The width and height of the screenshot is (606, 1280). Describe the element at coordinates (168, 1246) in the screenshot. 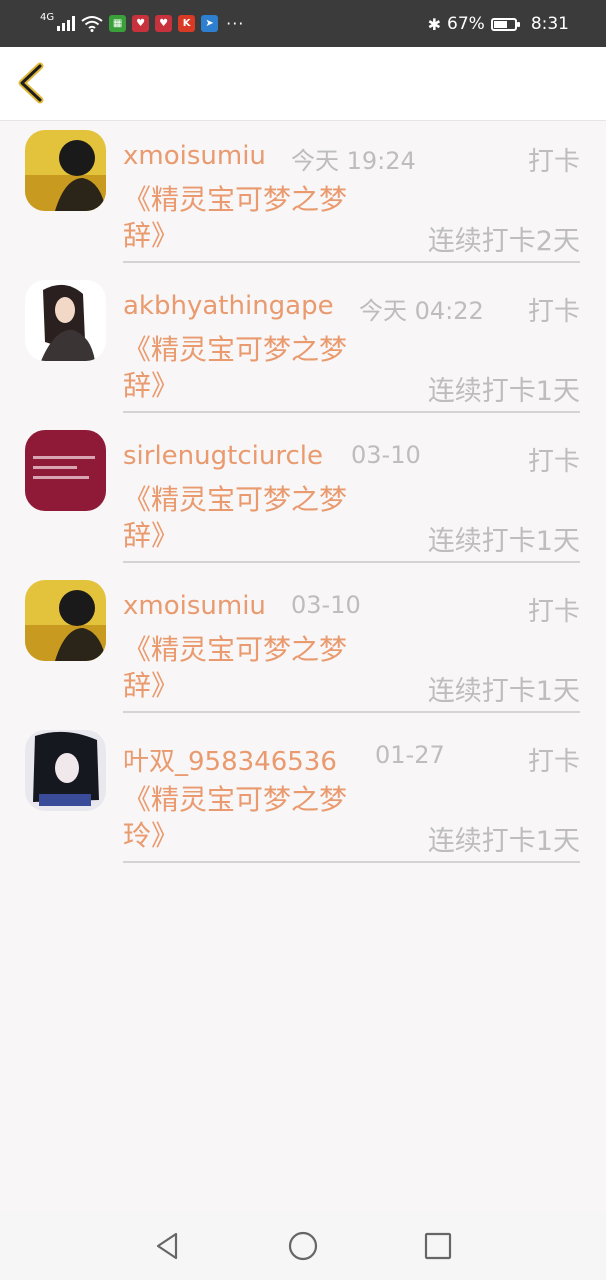

I see `triangle-back-icon` at that location.